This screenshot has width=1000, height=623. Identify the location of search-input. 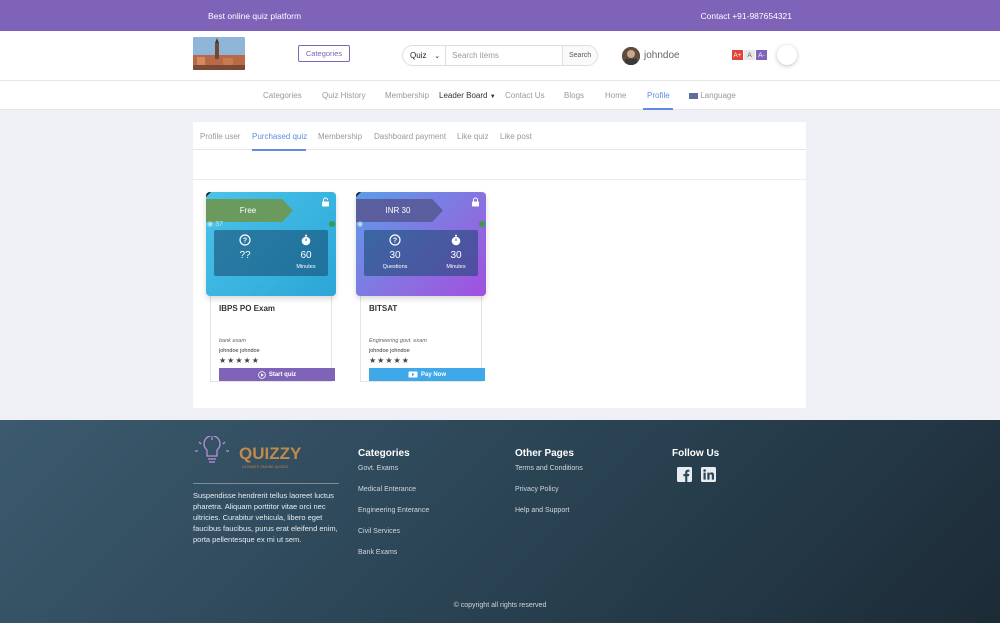
(504, 55).